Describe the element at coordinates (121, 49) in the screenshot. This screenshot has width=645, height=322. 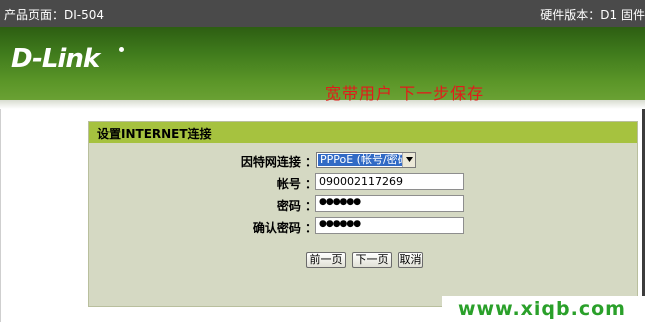
I see `logo-dot-icon` at that location.